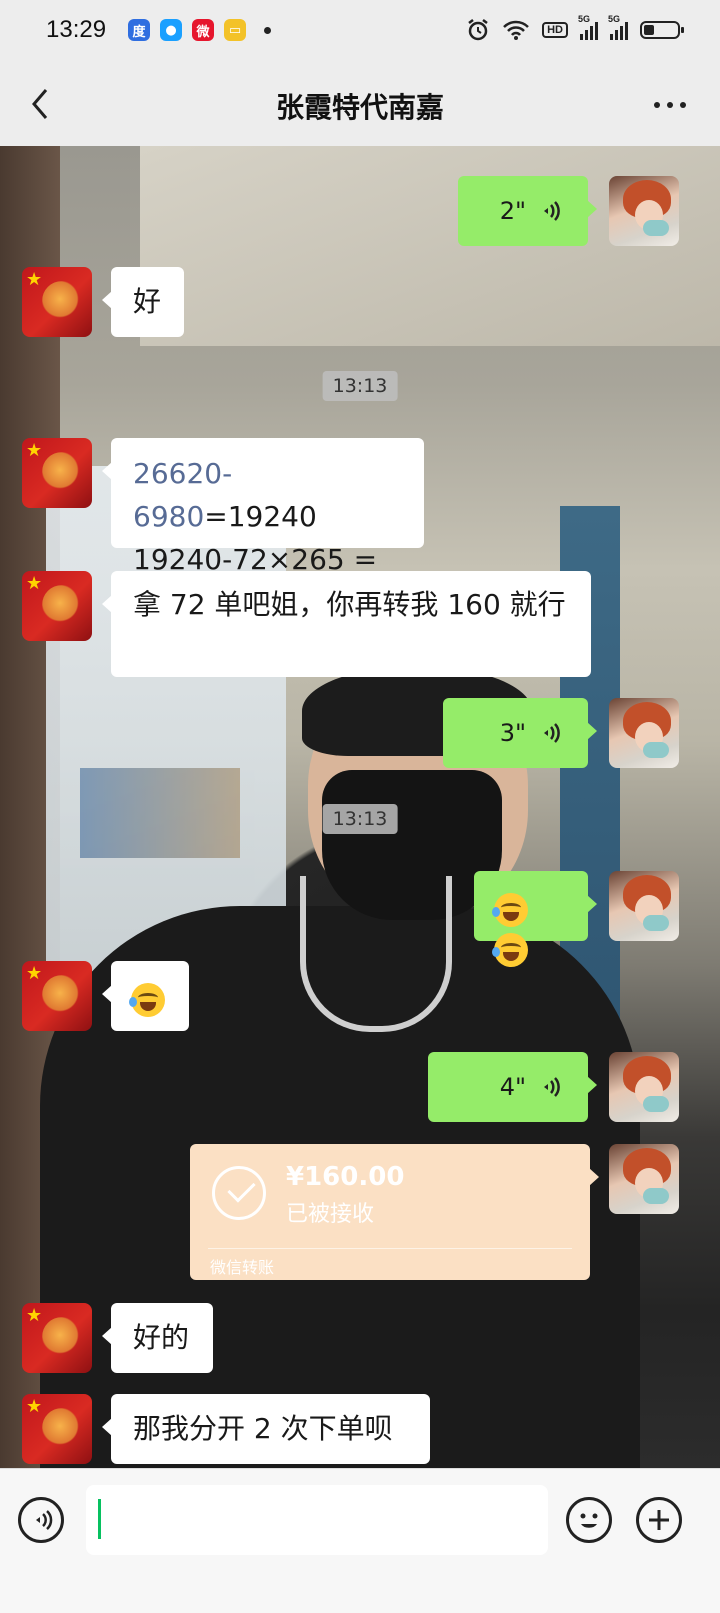 This screenshot has width=720, height=1613. I want to click on transfer-amount: ¥160.00, so click(345, 1177).